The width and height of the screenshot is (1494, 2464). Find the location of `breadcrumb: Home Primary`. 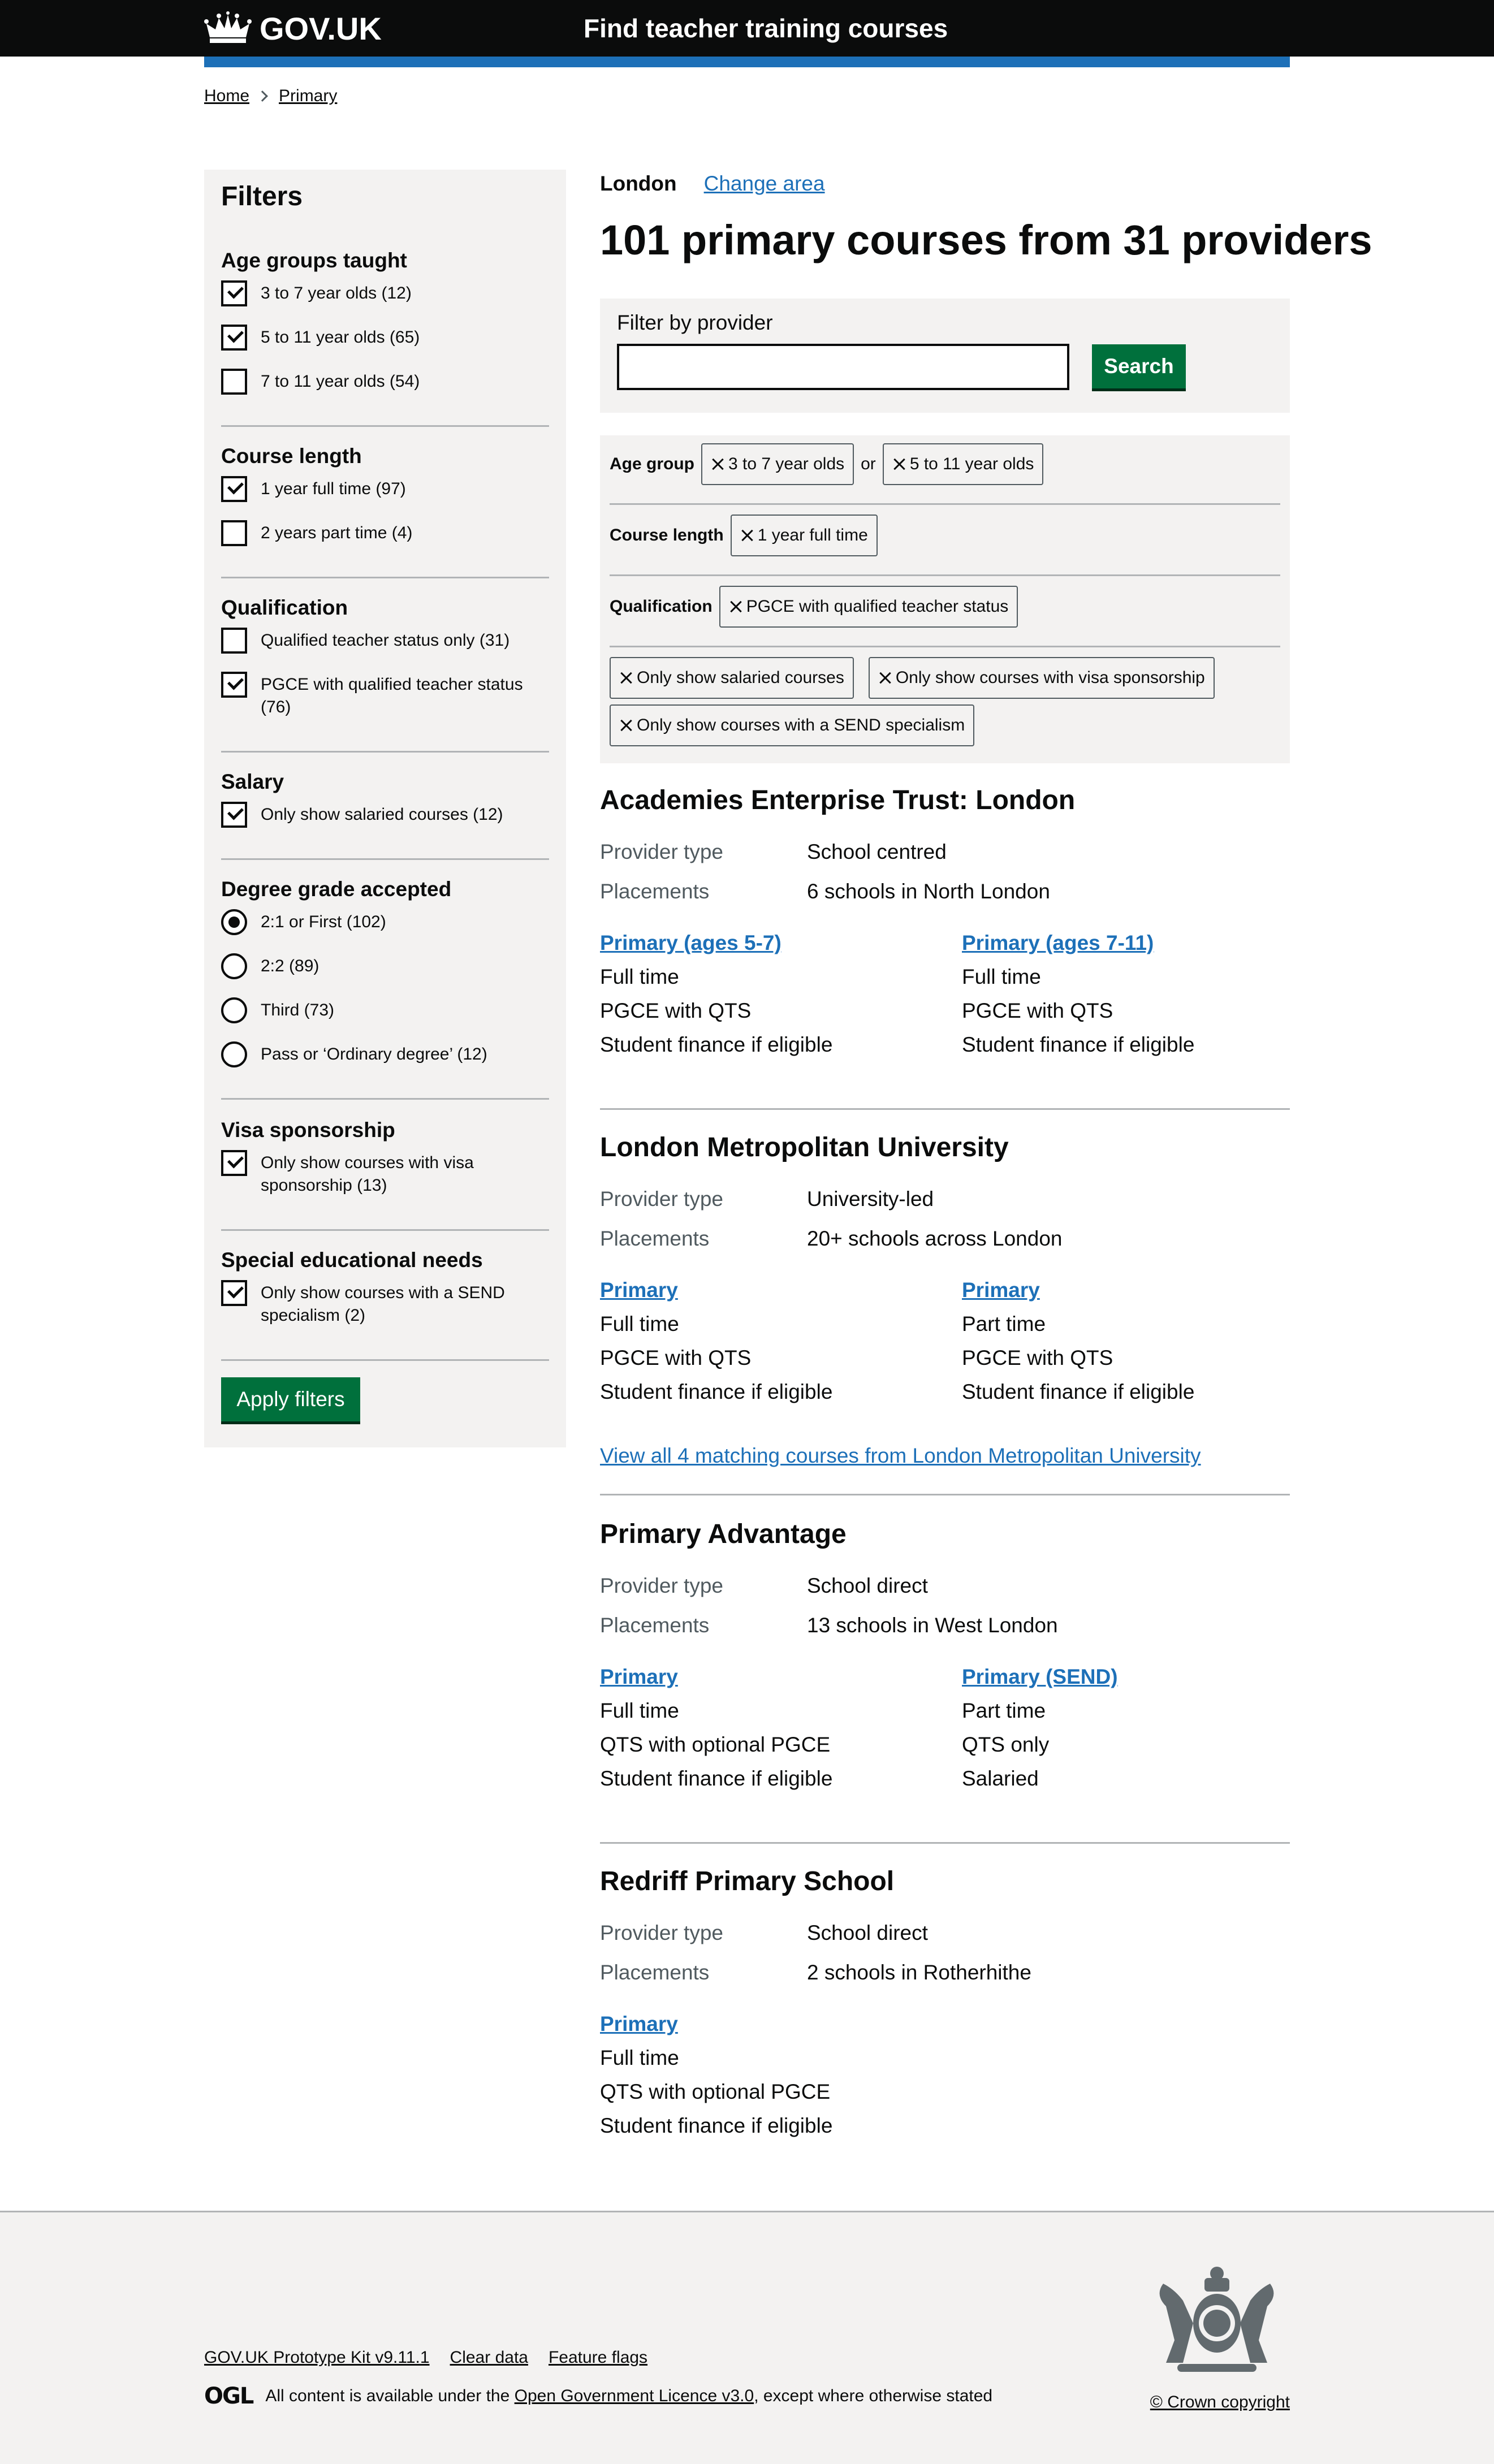

breadcrumb: Home Primary is located at coordinates (270, 96).